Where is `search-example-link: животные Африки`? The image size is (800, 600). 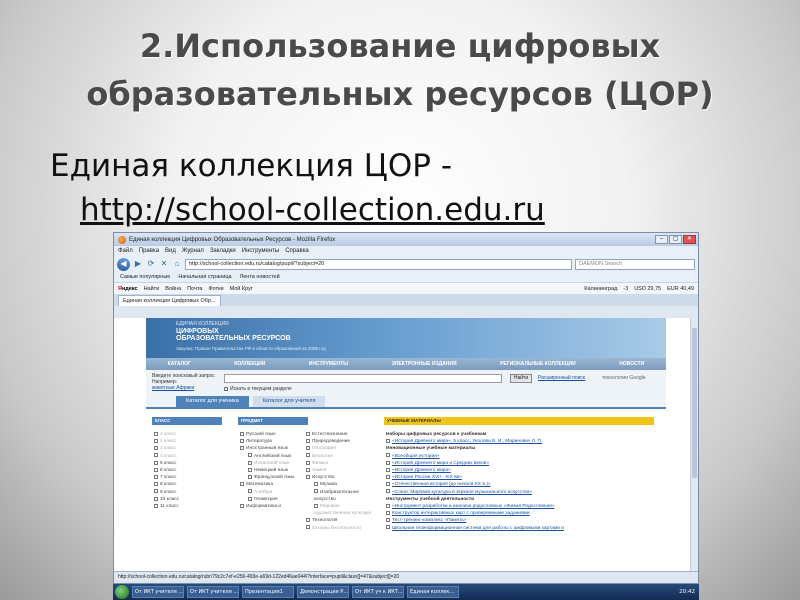 search-example-link: животные Африки is located at coordinates (183, 388).